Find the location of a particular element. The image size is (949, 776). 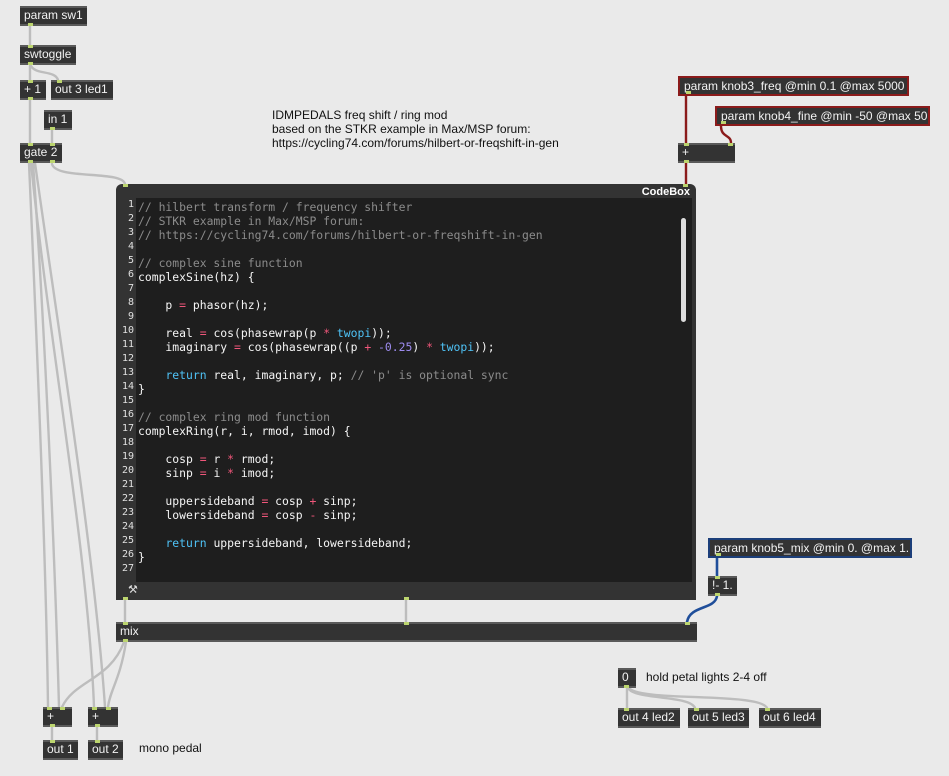

code-line: // complex sine function is located at coordinates (408, 263).